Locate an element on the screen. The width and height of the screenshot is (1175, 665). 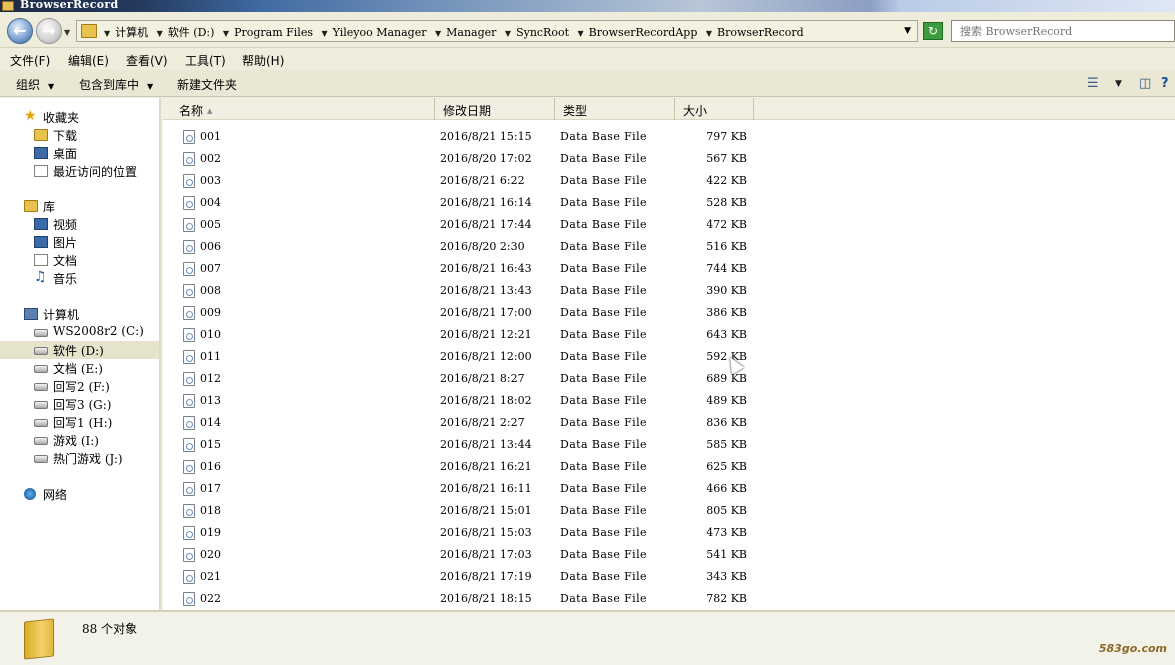
nav-item-videos: 视频 is located at coordinates (79, 224).